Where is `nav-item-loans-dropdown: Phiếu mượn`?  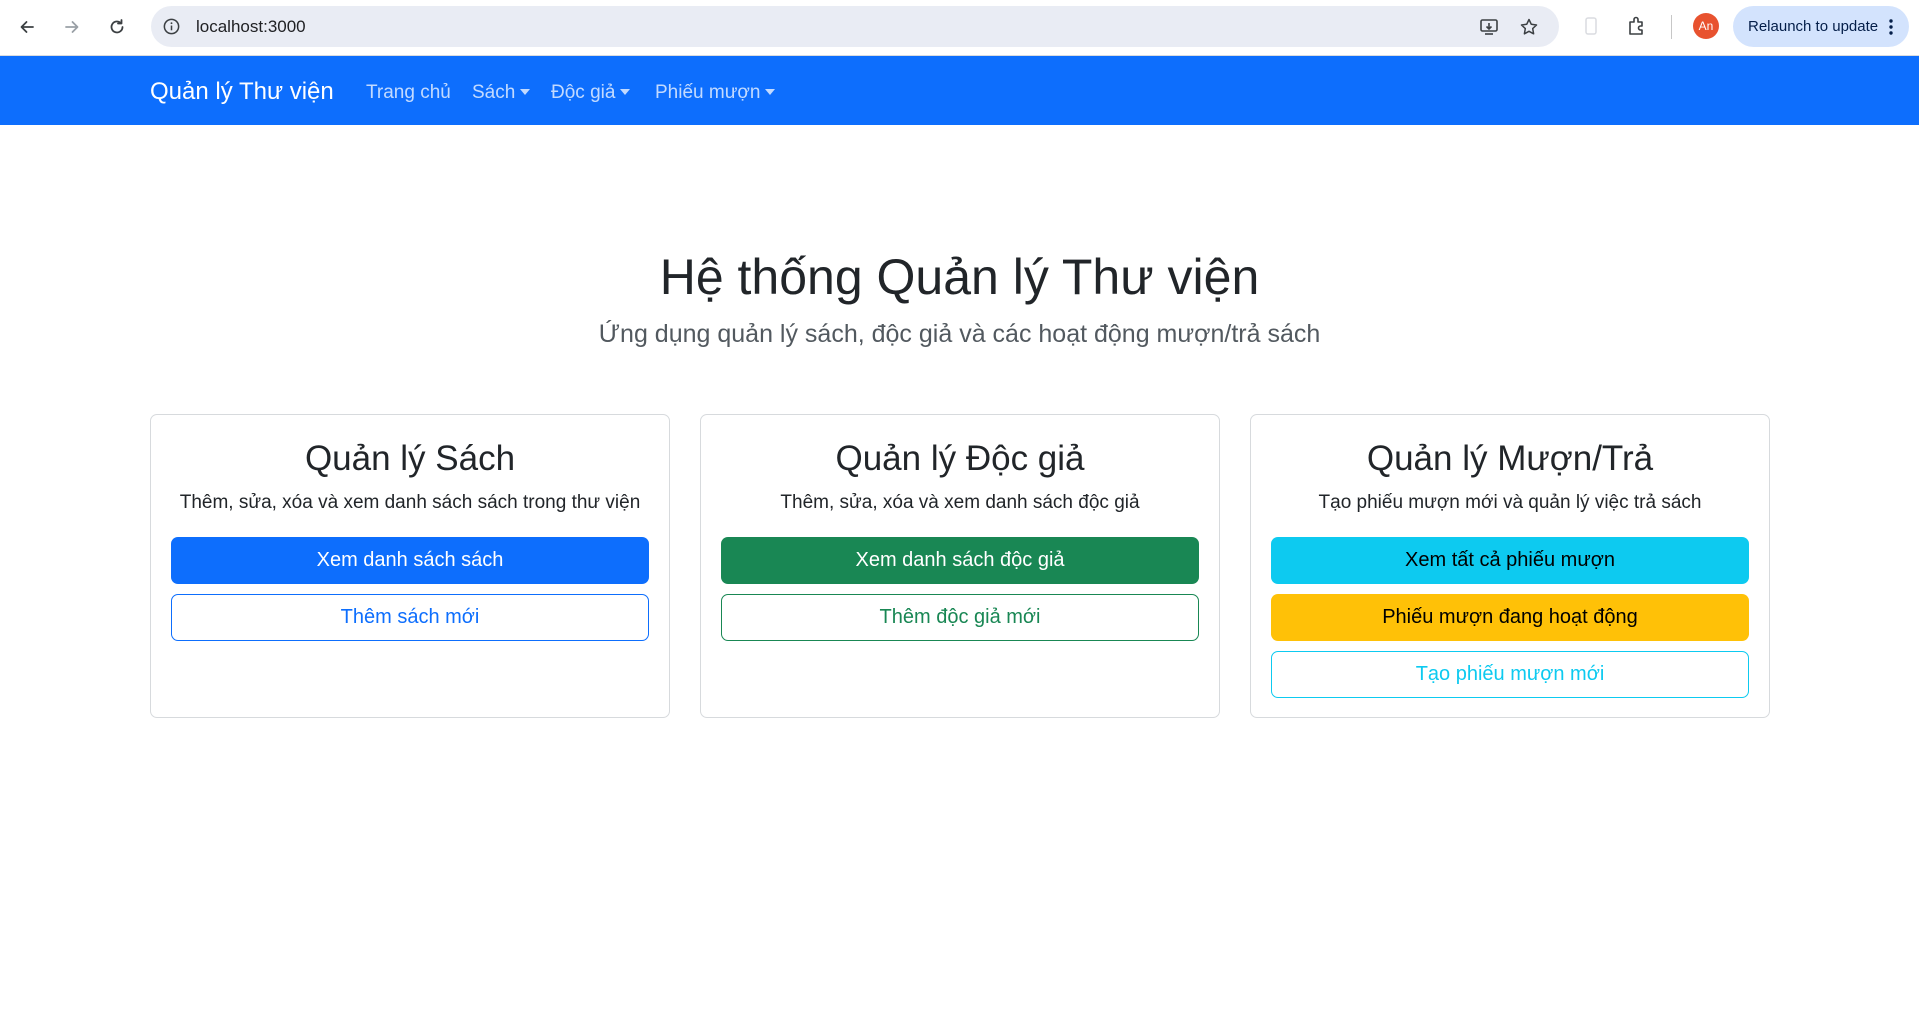 nav-item-loans-dropdown: Phiếu mượn is located at coordinates (715, 93).